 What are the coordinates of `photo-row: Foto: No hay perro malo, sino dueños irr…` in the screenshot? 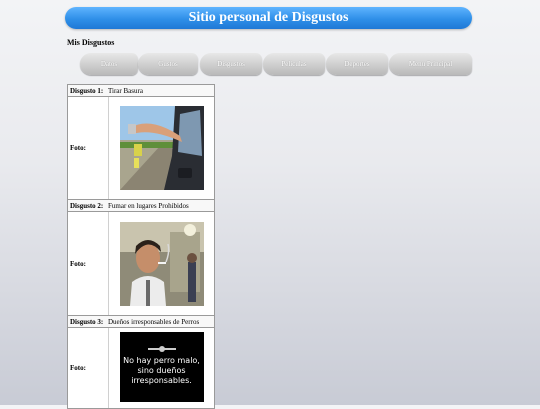 It's located at (141, 368).